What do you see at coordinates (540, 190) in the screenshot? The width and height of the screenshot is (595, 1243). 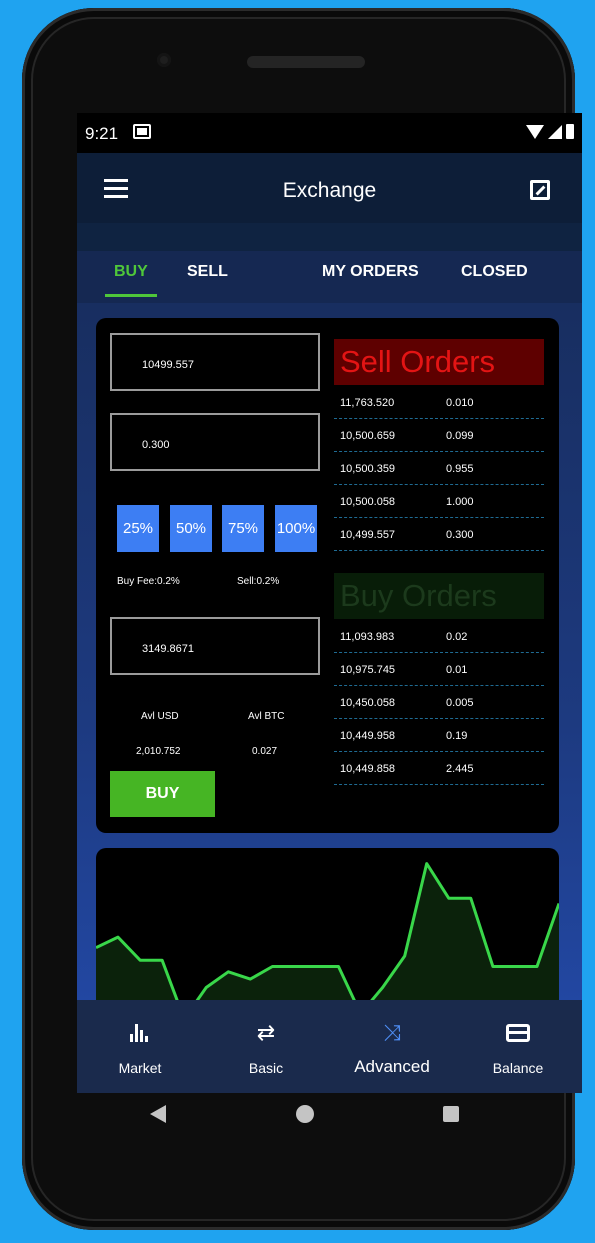 I see `external-link-icon` at bounding box center [540, 190].